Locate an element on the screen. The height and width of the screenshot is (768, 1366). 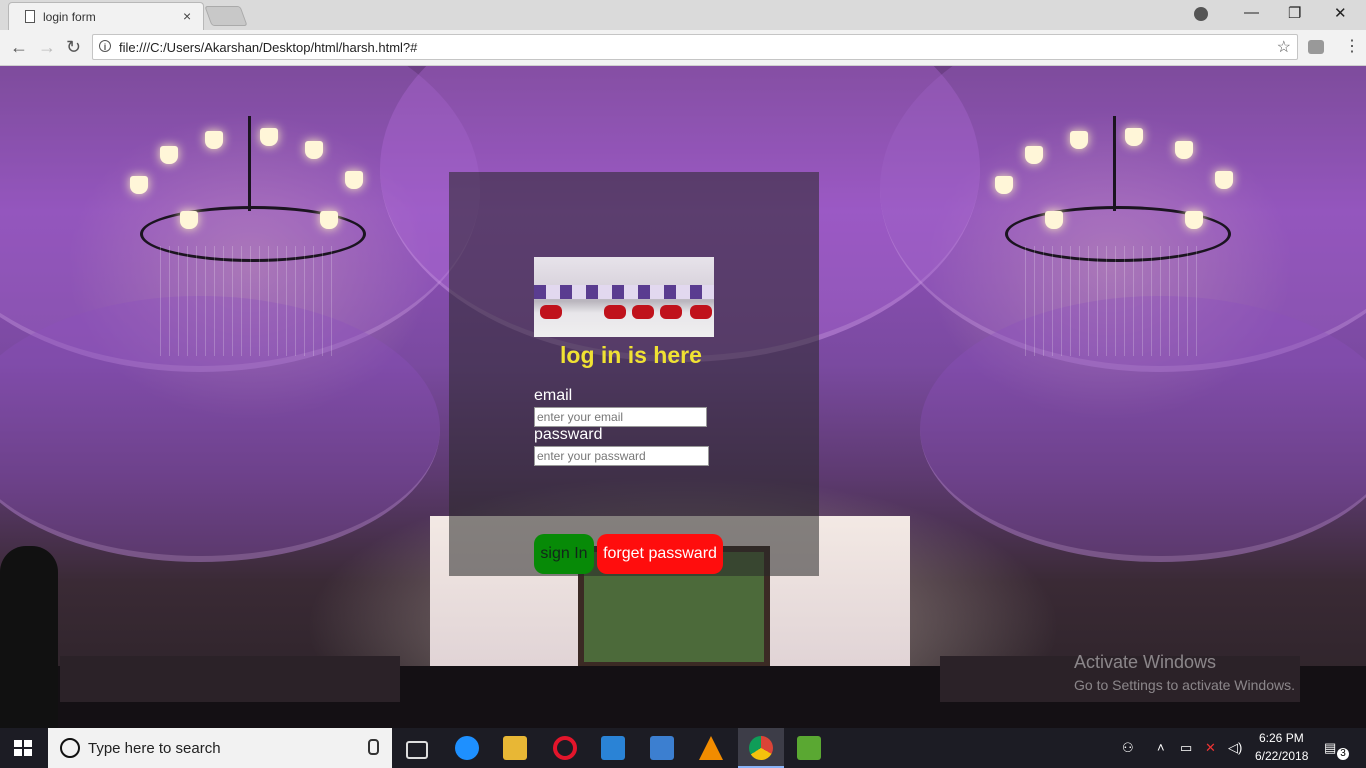
login-heading: log in is here is located at coordinates (631, 355).